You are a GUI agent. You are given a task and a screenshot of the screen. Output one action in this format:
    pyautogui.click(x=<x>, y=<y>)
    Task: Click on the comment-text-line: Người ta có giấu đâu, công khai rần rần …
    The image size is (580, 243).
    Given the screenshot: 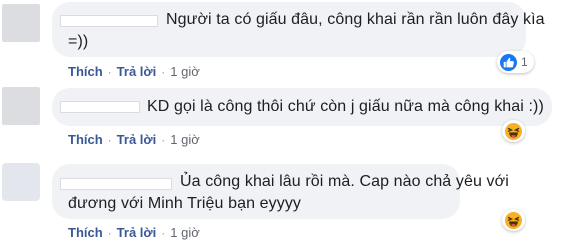 What is the action you would take?
    pyautogui.click(x=355, y=19)
    